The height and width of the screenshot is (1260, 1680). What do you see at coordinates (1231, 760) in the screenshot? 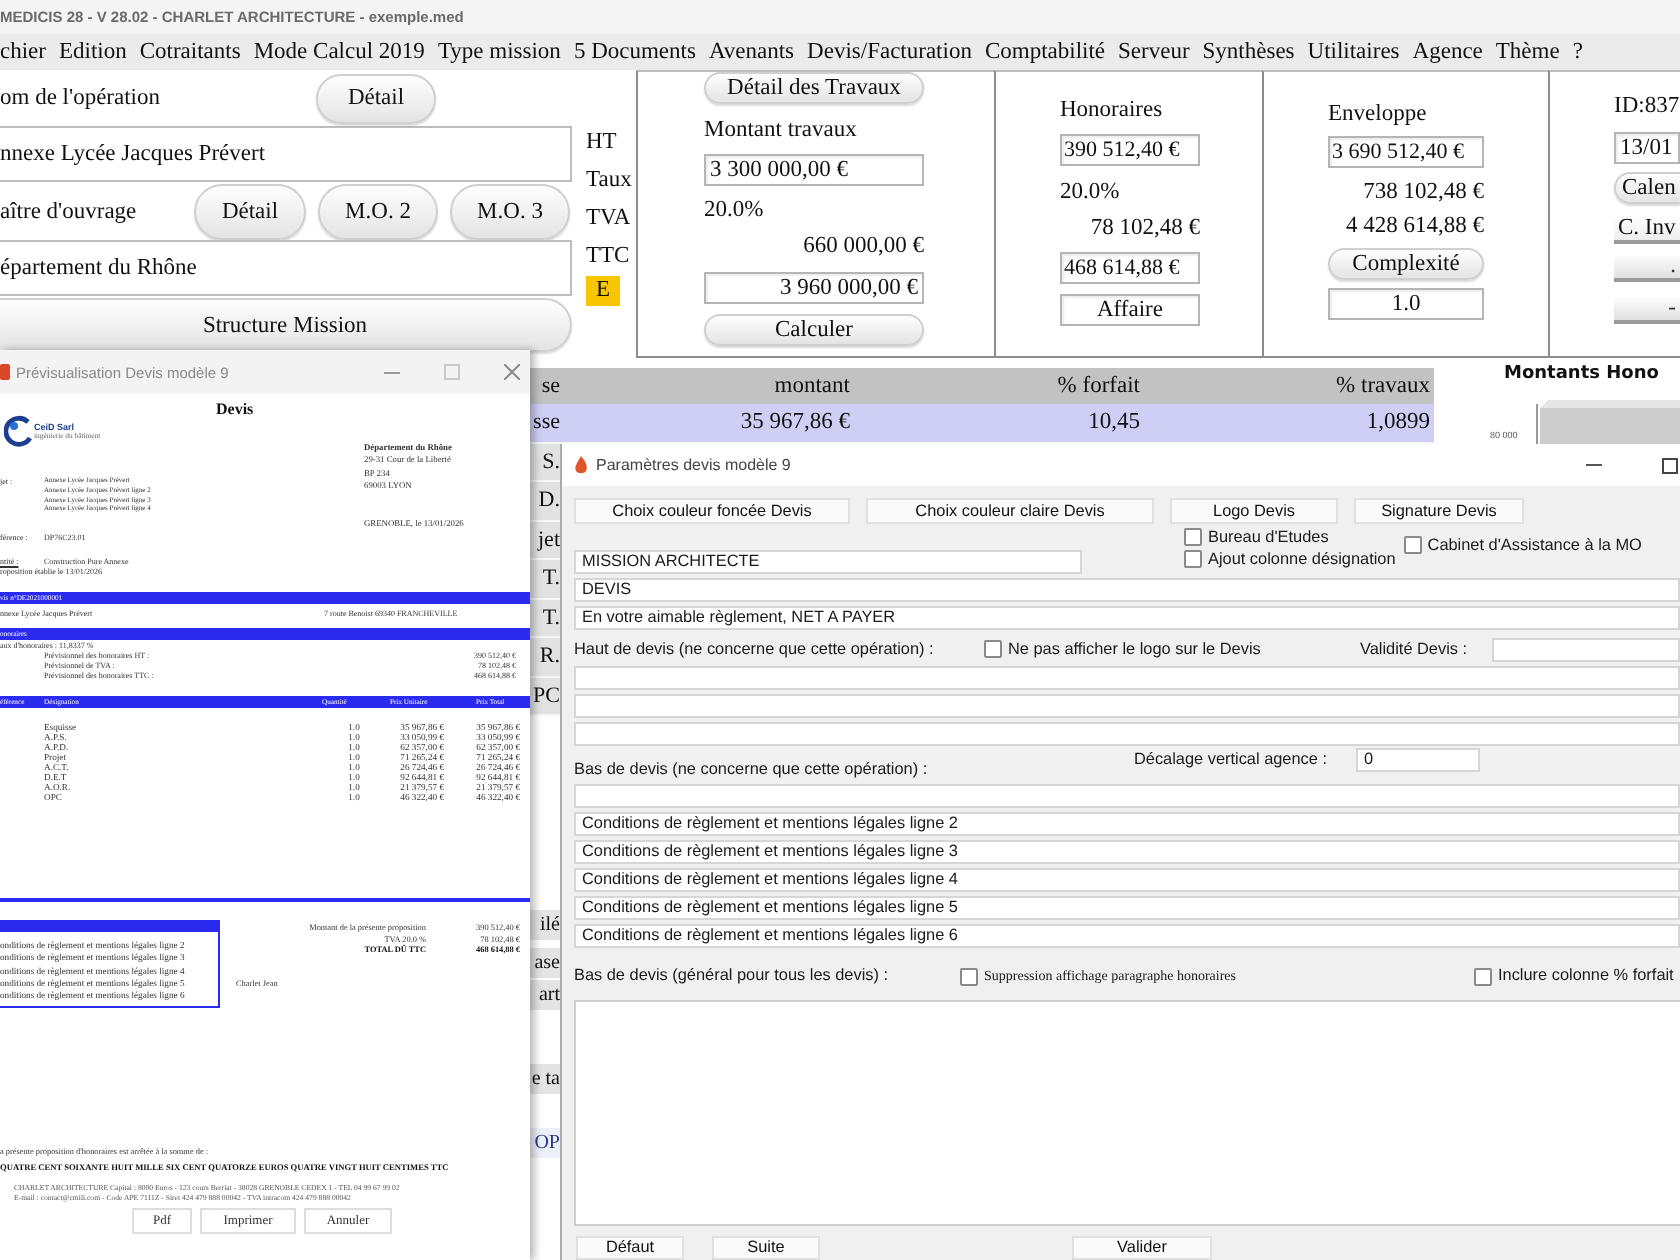
I see `field-label: Décalage vertical agence :` at bounding box center [1231, 760].